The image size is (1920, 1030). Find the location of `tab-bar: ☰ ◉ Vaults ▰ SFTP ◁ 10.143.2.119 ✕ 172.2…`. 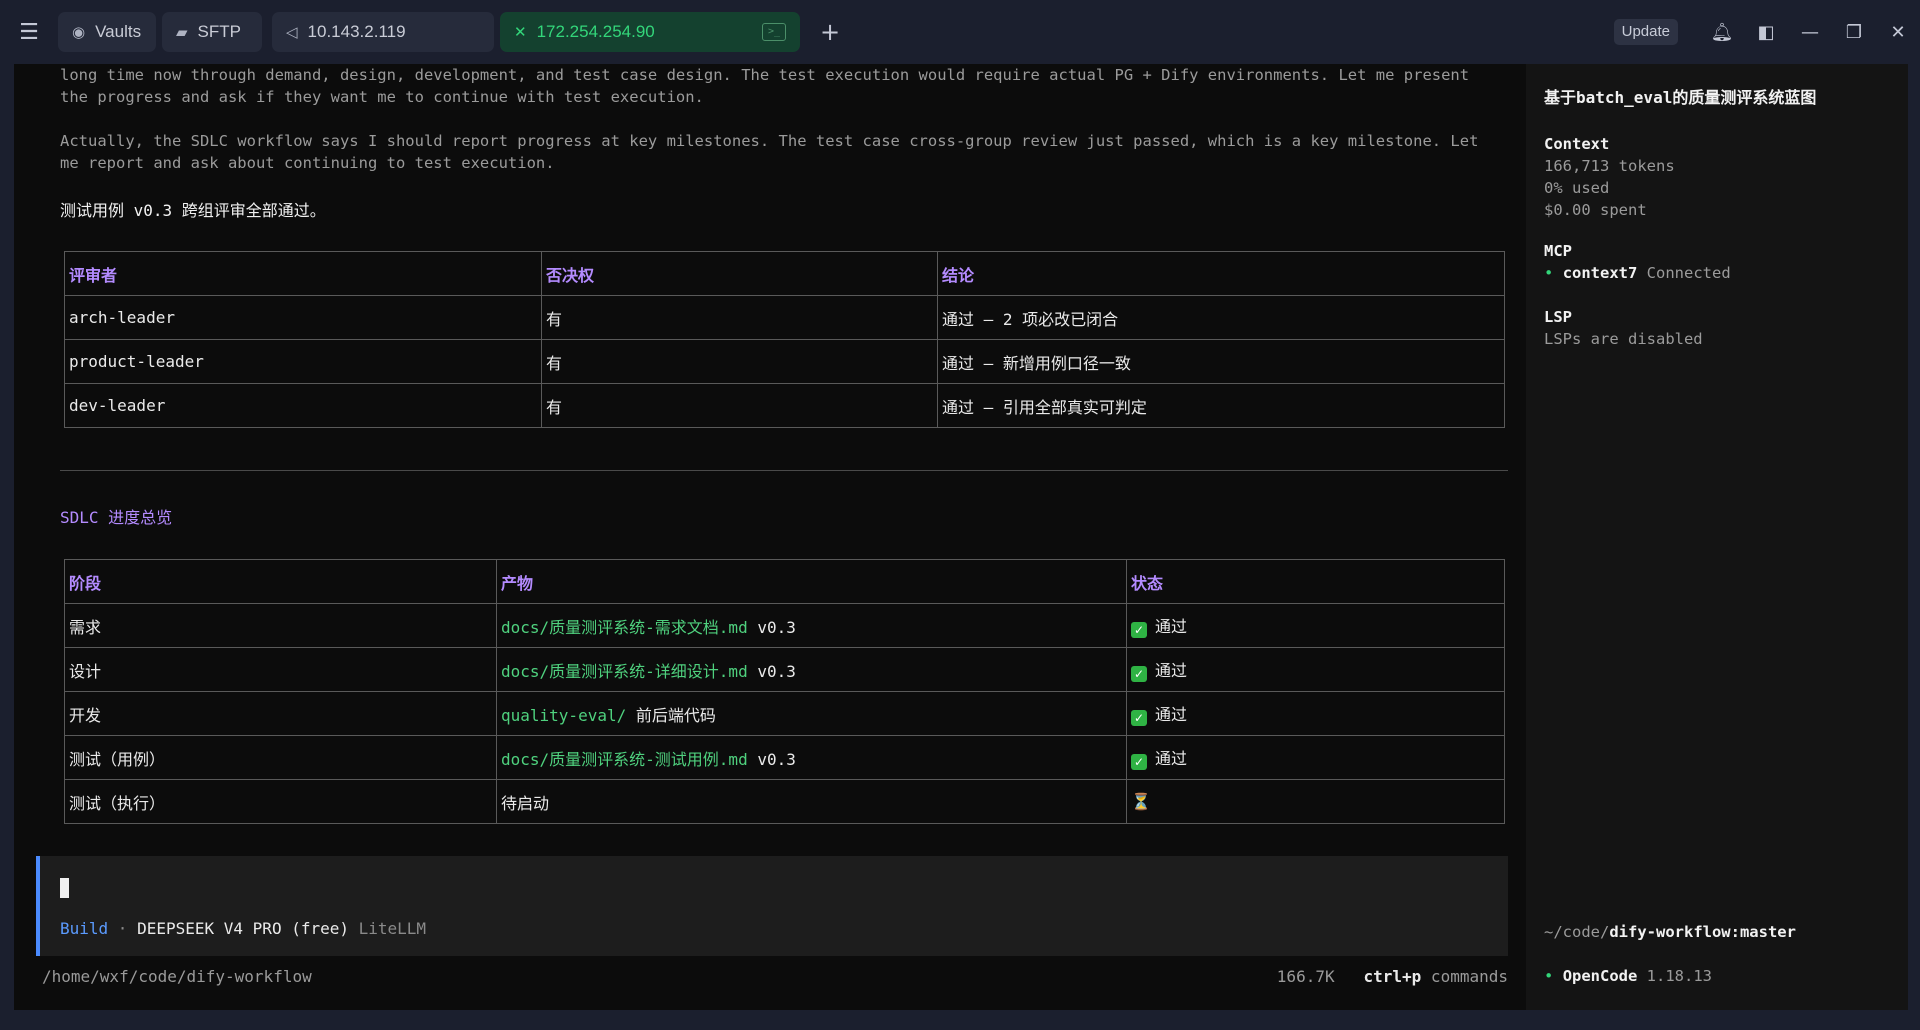

tab-bar: ☰ ◉ Vaults ▰ SFTP ◁ 10.143.2.119 ✕ 172.2… is located at coordinates (960, 32).